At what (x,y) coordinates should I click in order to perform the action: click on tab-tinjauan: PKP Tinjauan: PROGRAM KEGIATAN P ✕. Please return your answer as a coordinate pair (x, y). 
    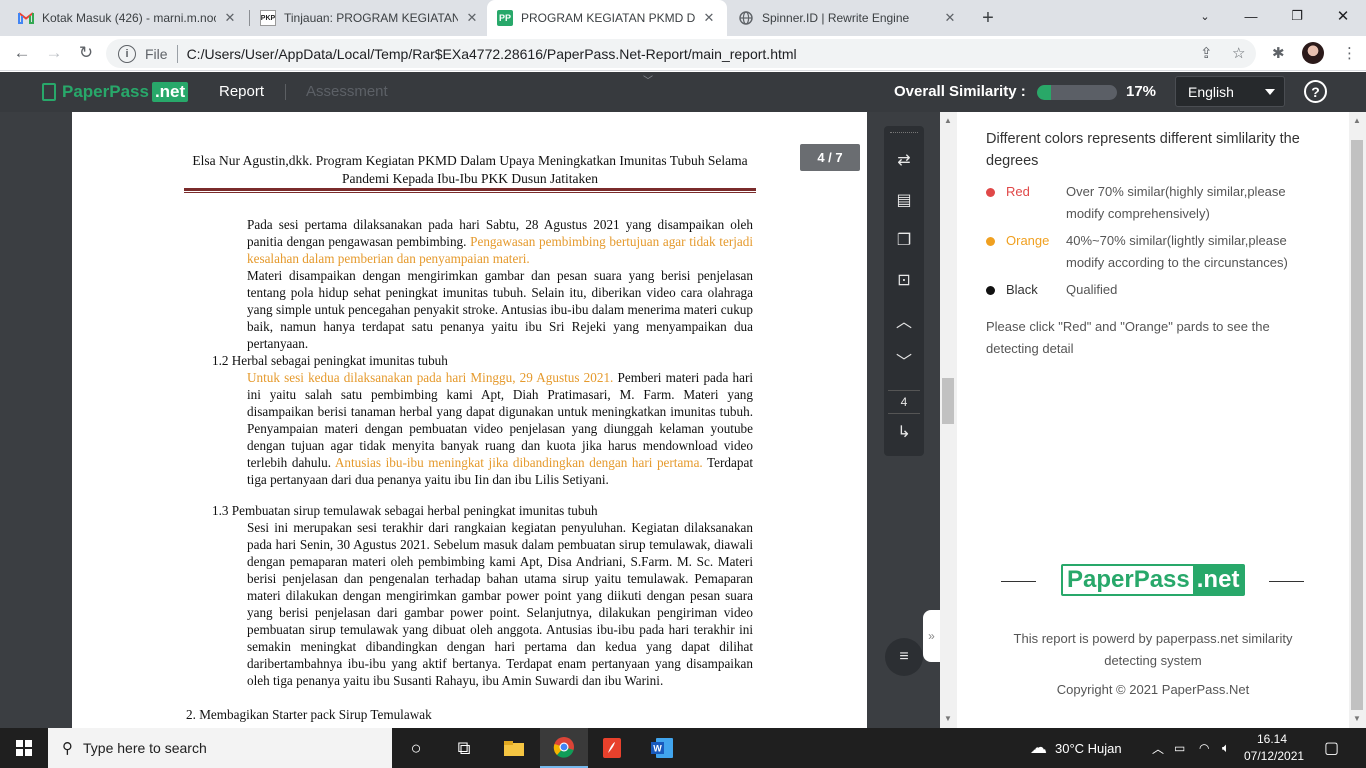
    Looking at the image, I should click on (370, 18).